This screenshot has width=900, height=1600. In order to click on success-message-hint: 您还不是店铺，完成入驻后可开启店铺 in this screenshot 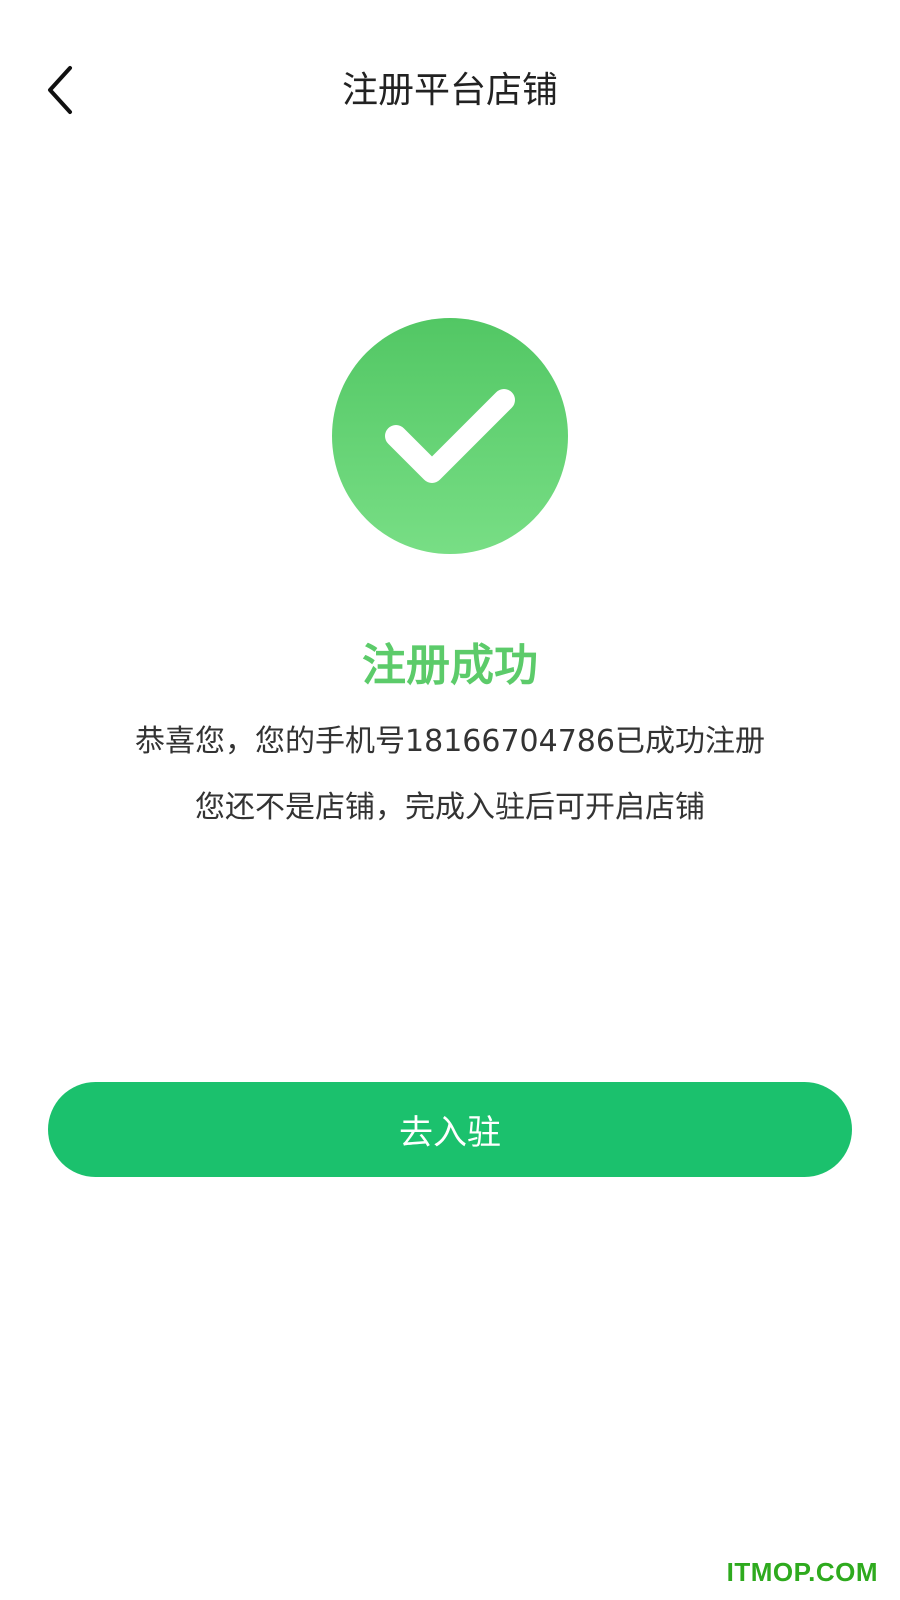, I will do `click(450, 807)`.